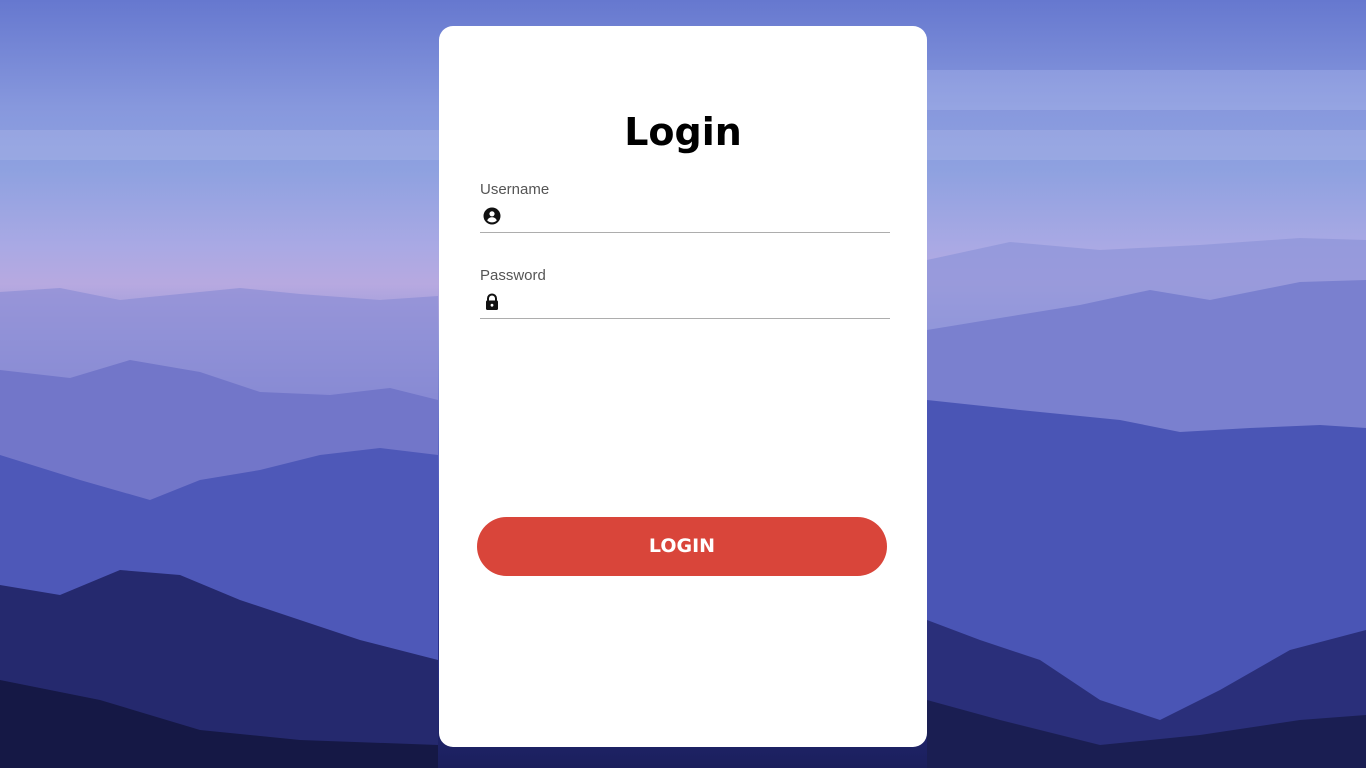 This screenshot has height=768, width=1366. What do you see at coordinates (492, 302) in the screenshot?
I see `lock-icon` at bounding box center [492, 302].